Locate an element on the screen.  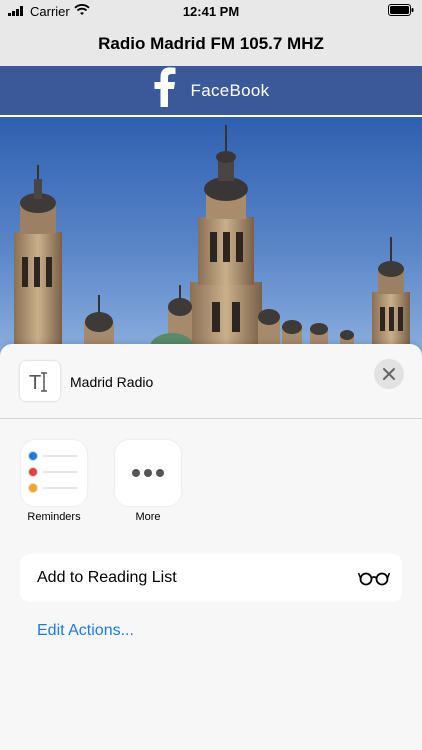
status-time: 12:41 PM is located at coordinates (211, 11).